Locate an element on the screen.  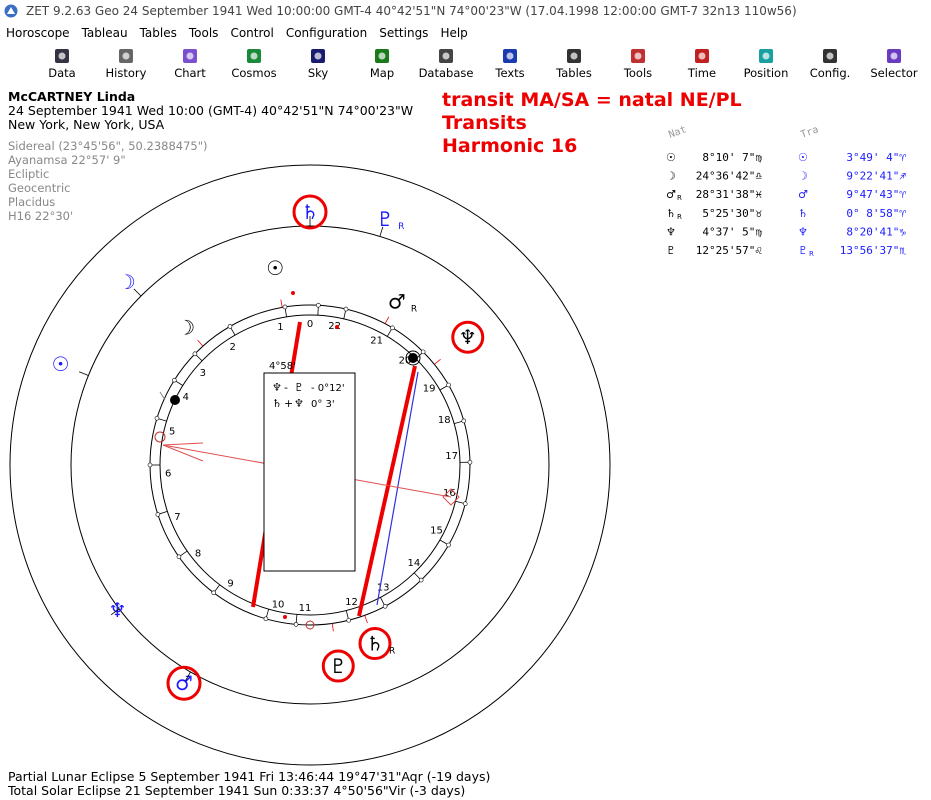
toolbar-sky-button: Sky is located at coordinates (318, 64).